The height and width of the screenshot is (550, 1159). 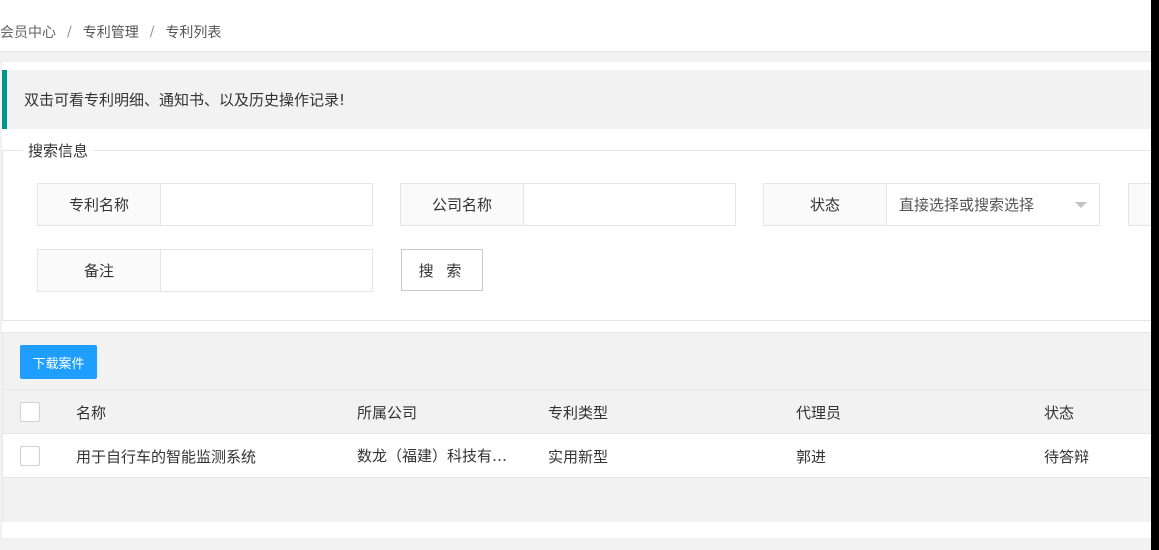 What do you see at coordinates (111, 32) in the screenshot?
I see `breadcrumb-item-patent-management: 专利管理` at bounding box center [111, 32].